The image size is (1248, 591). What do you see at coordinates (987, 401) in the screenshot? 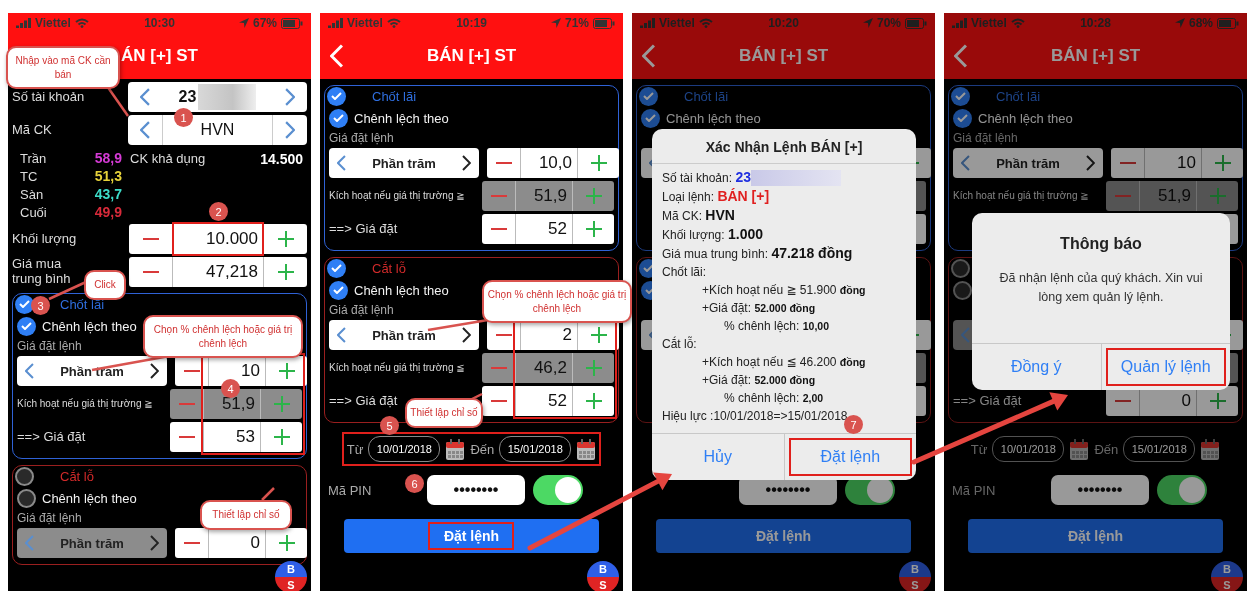
I see `row-label: ==> Giá đặt` at bounding box center [987, 401].